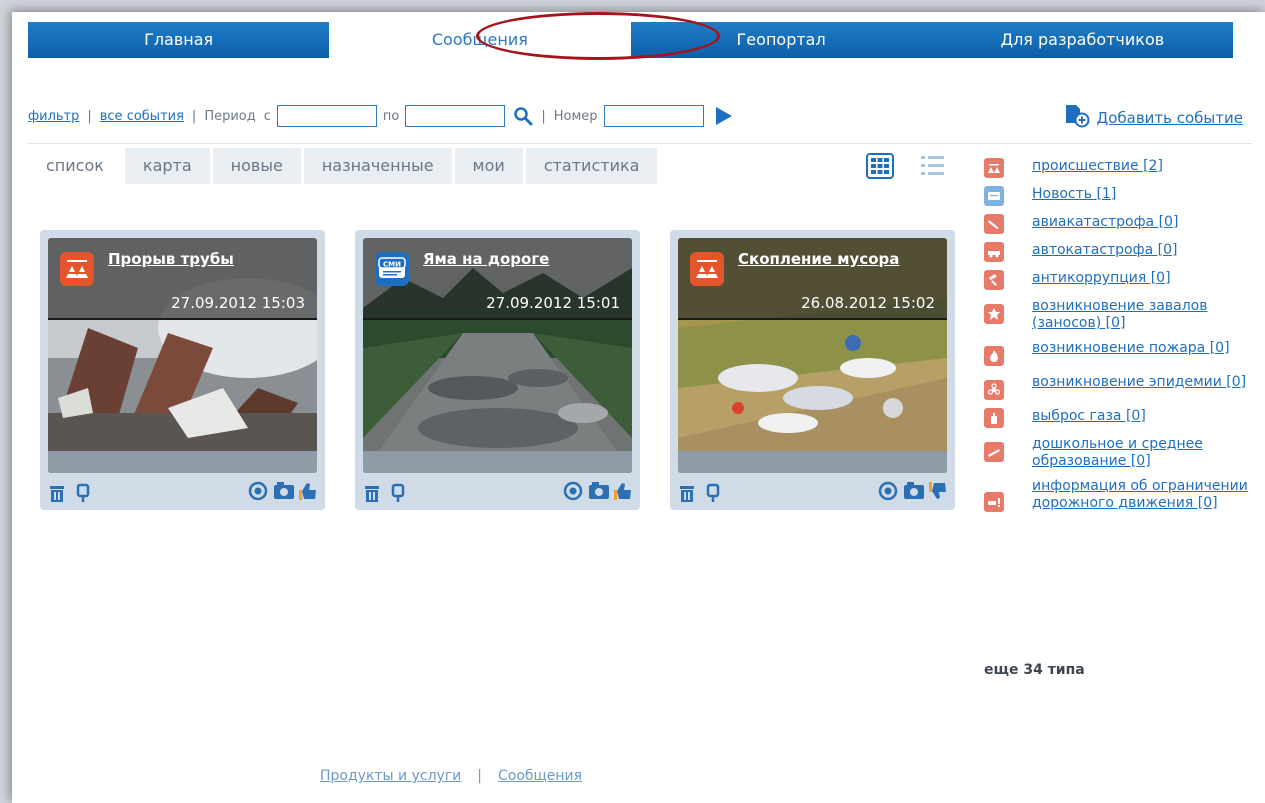 Image resolution: width=1265 pixels, height=803 pixels. I want to click on category-item: автокатастрофа [0], so click(1119, 252).